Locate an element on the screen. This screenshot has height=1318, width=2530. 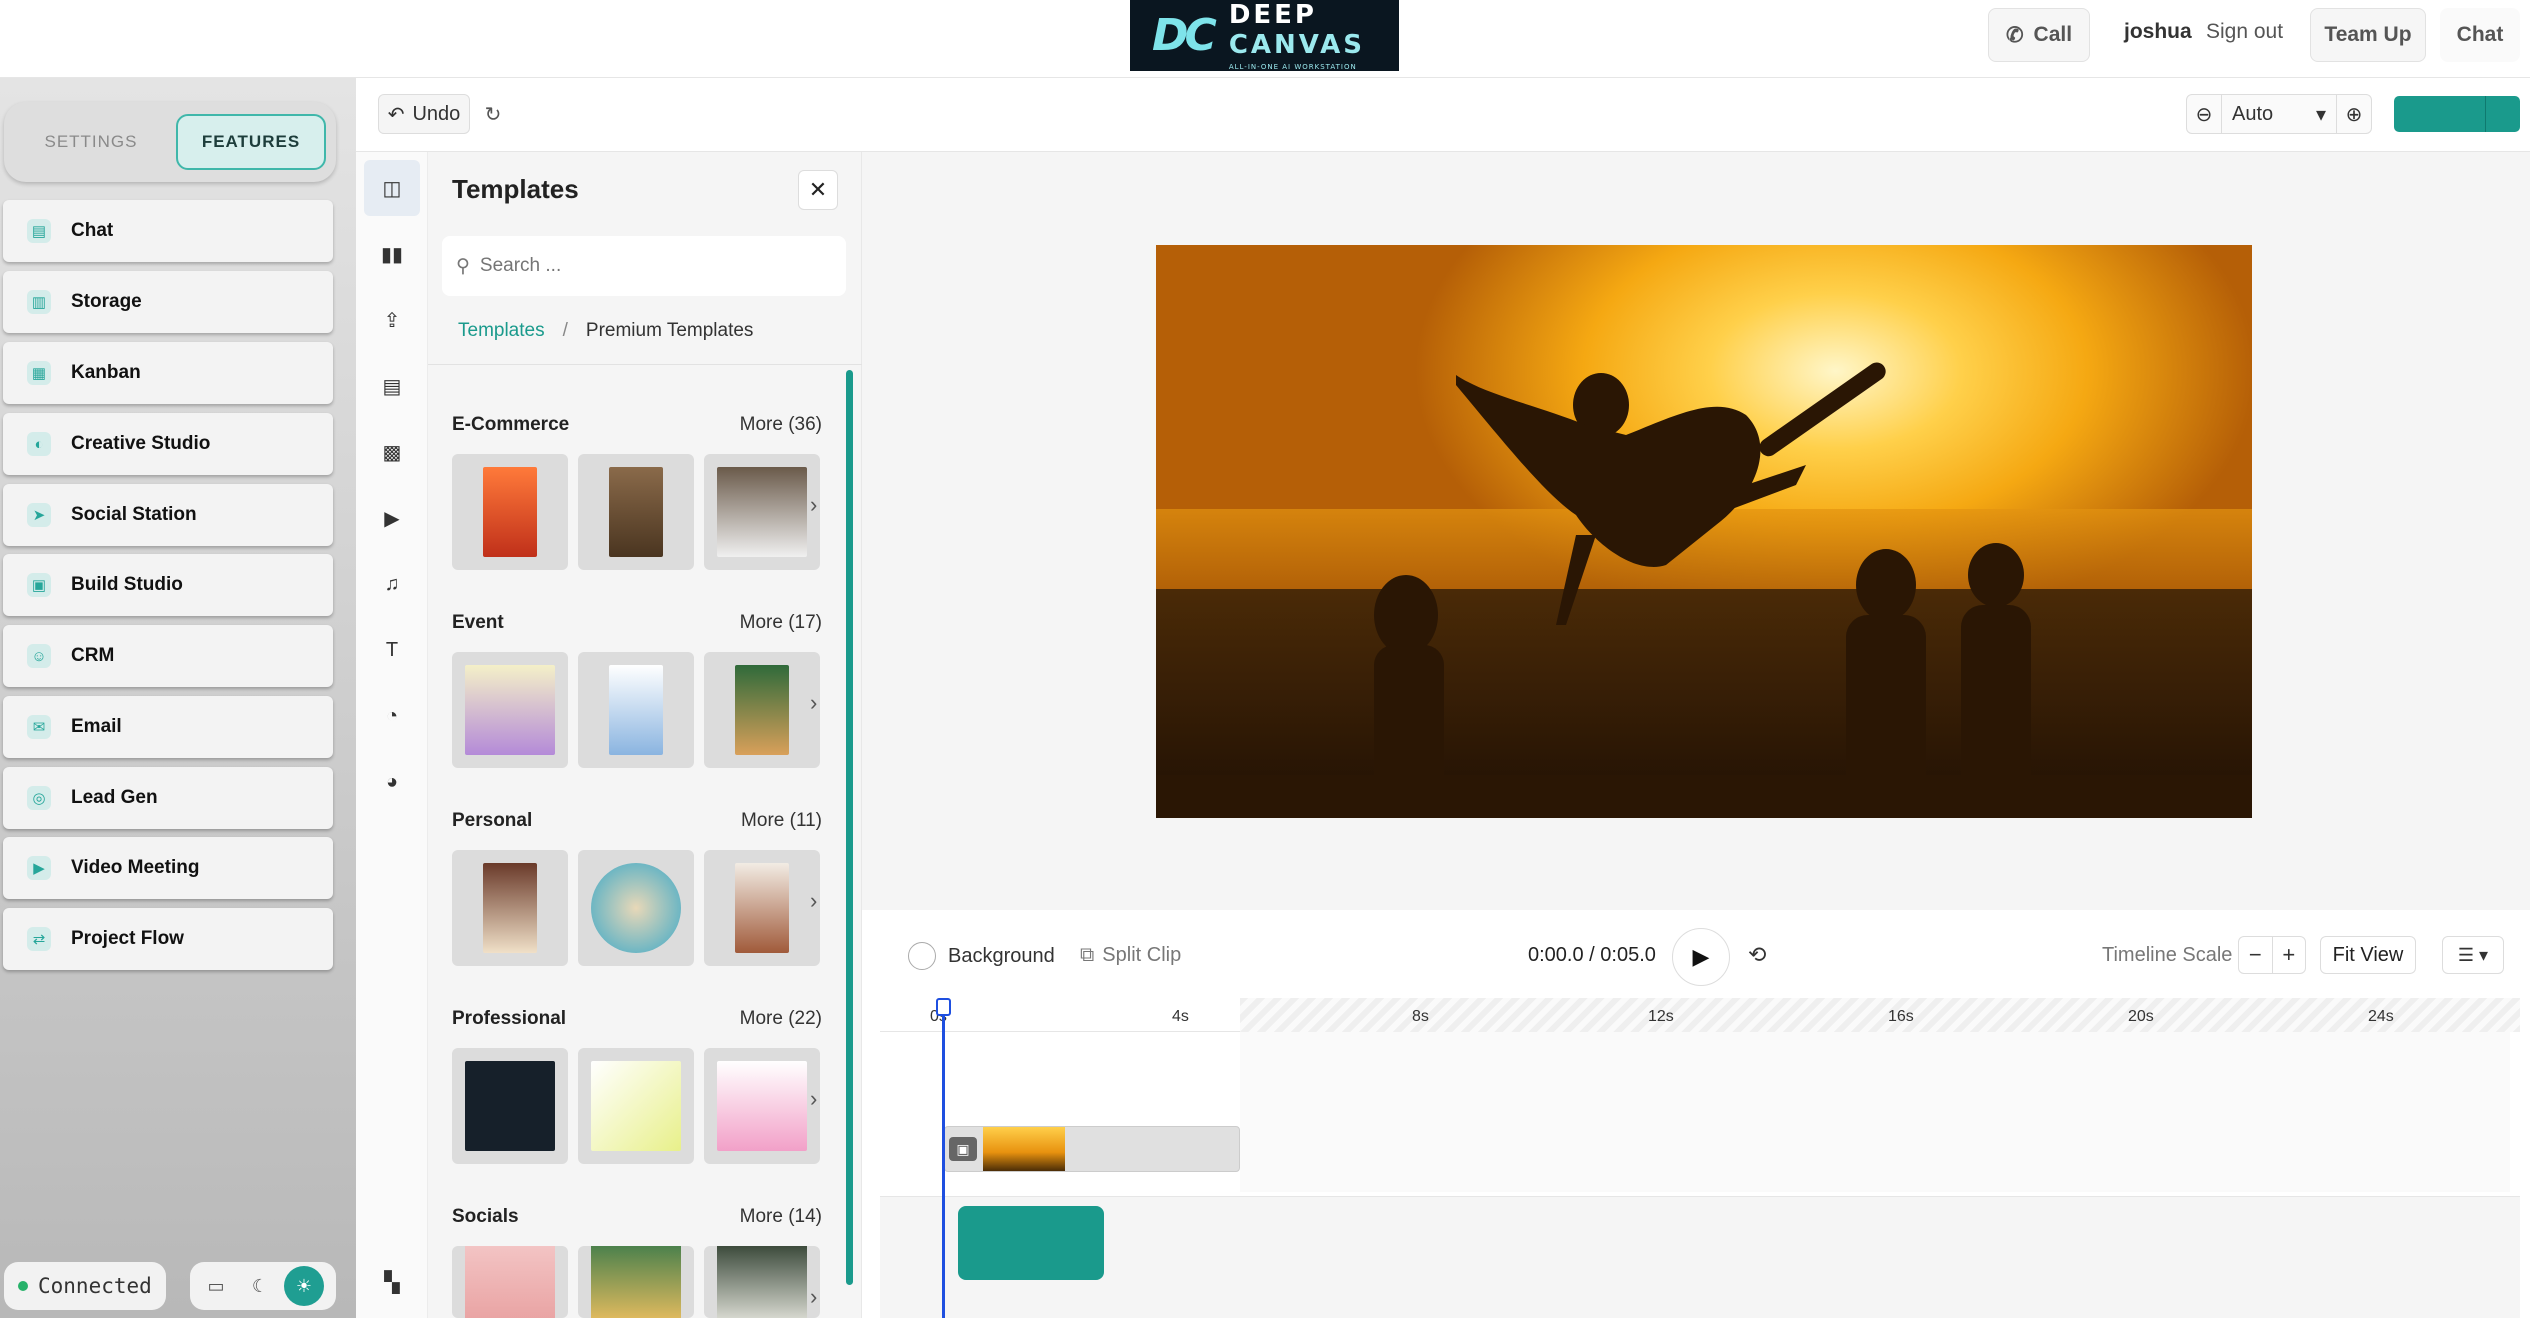
playhead is located at coordinates (943, 1159).